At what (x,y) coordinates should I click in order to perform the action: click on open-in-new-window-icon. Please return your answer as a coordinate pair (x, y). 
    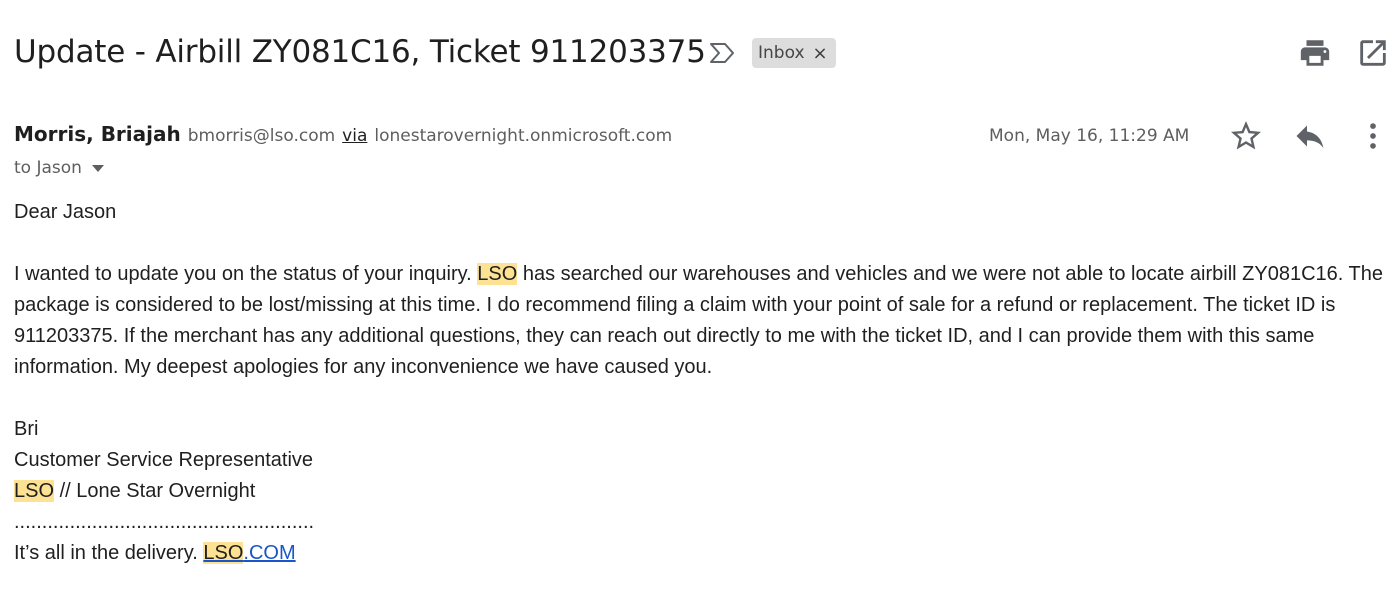
    Looking at the image, I should click on (1373, 53).